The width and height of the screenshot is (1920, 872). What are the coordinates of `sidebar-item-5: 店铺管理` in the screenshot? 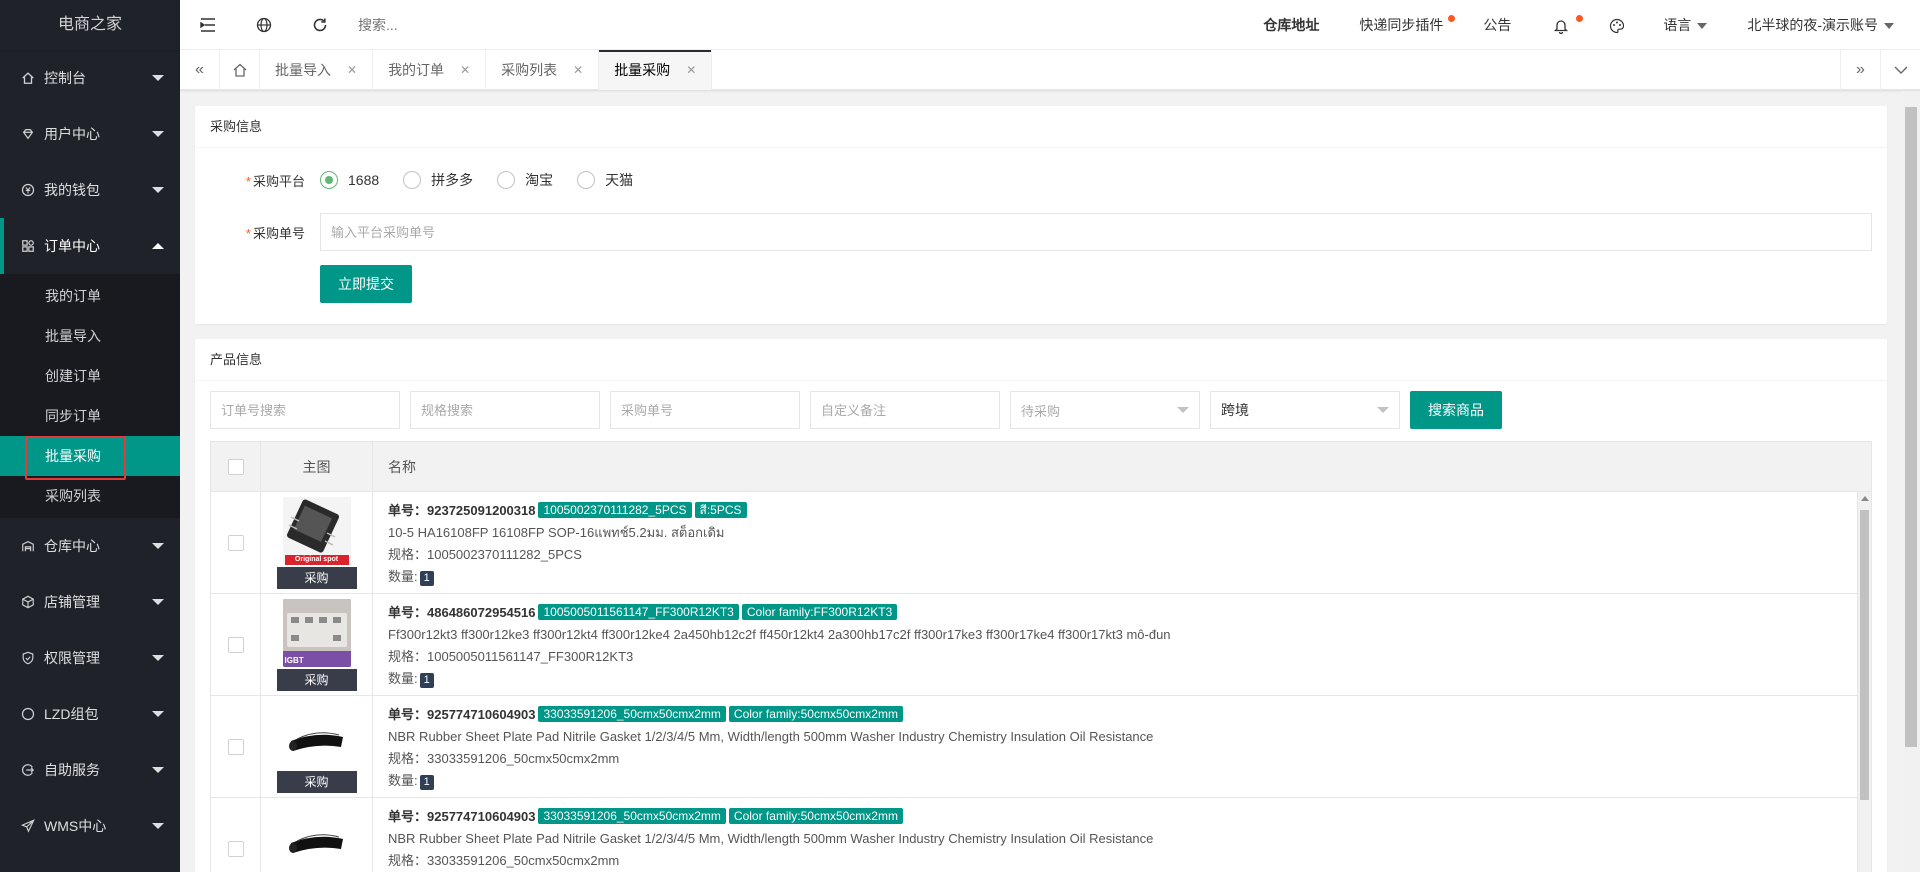 It's located at (90, 602).